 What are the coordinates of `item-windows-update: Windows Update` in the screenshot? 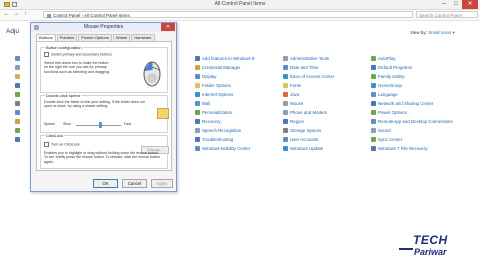 It's located at (303, 149).